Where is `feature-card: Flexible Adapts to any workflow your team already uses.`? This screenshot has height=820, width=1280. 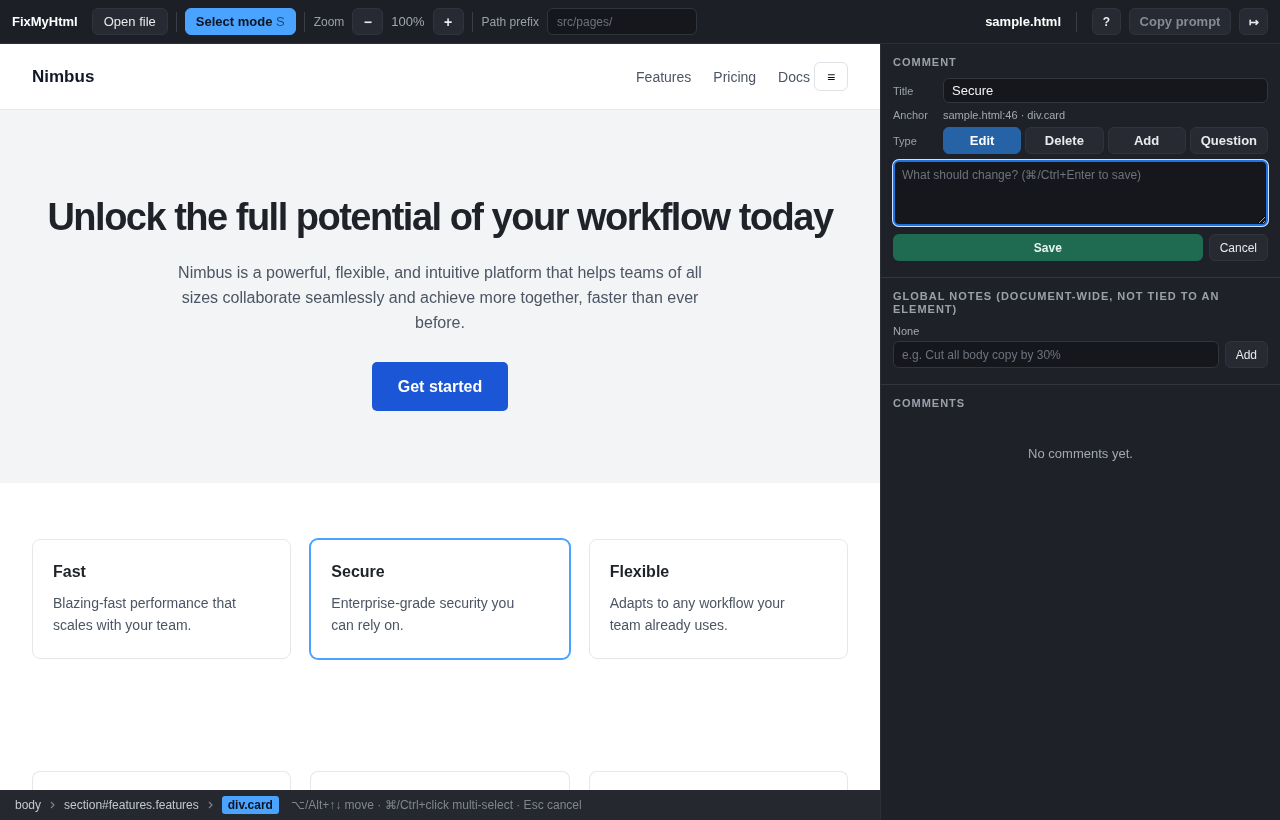 feature-card: Flexible Adapts to any workflow your team already uses. is located at coordinates (718, 599).